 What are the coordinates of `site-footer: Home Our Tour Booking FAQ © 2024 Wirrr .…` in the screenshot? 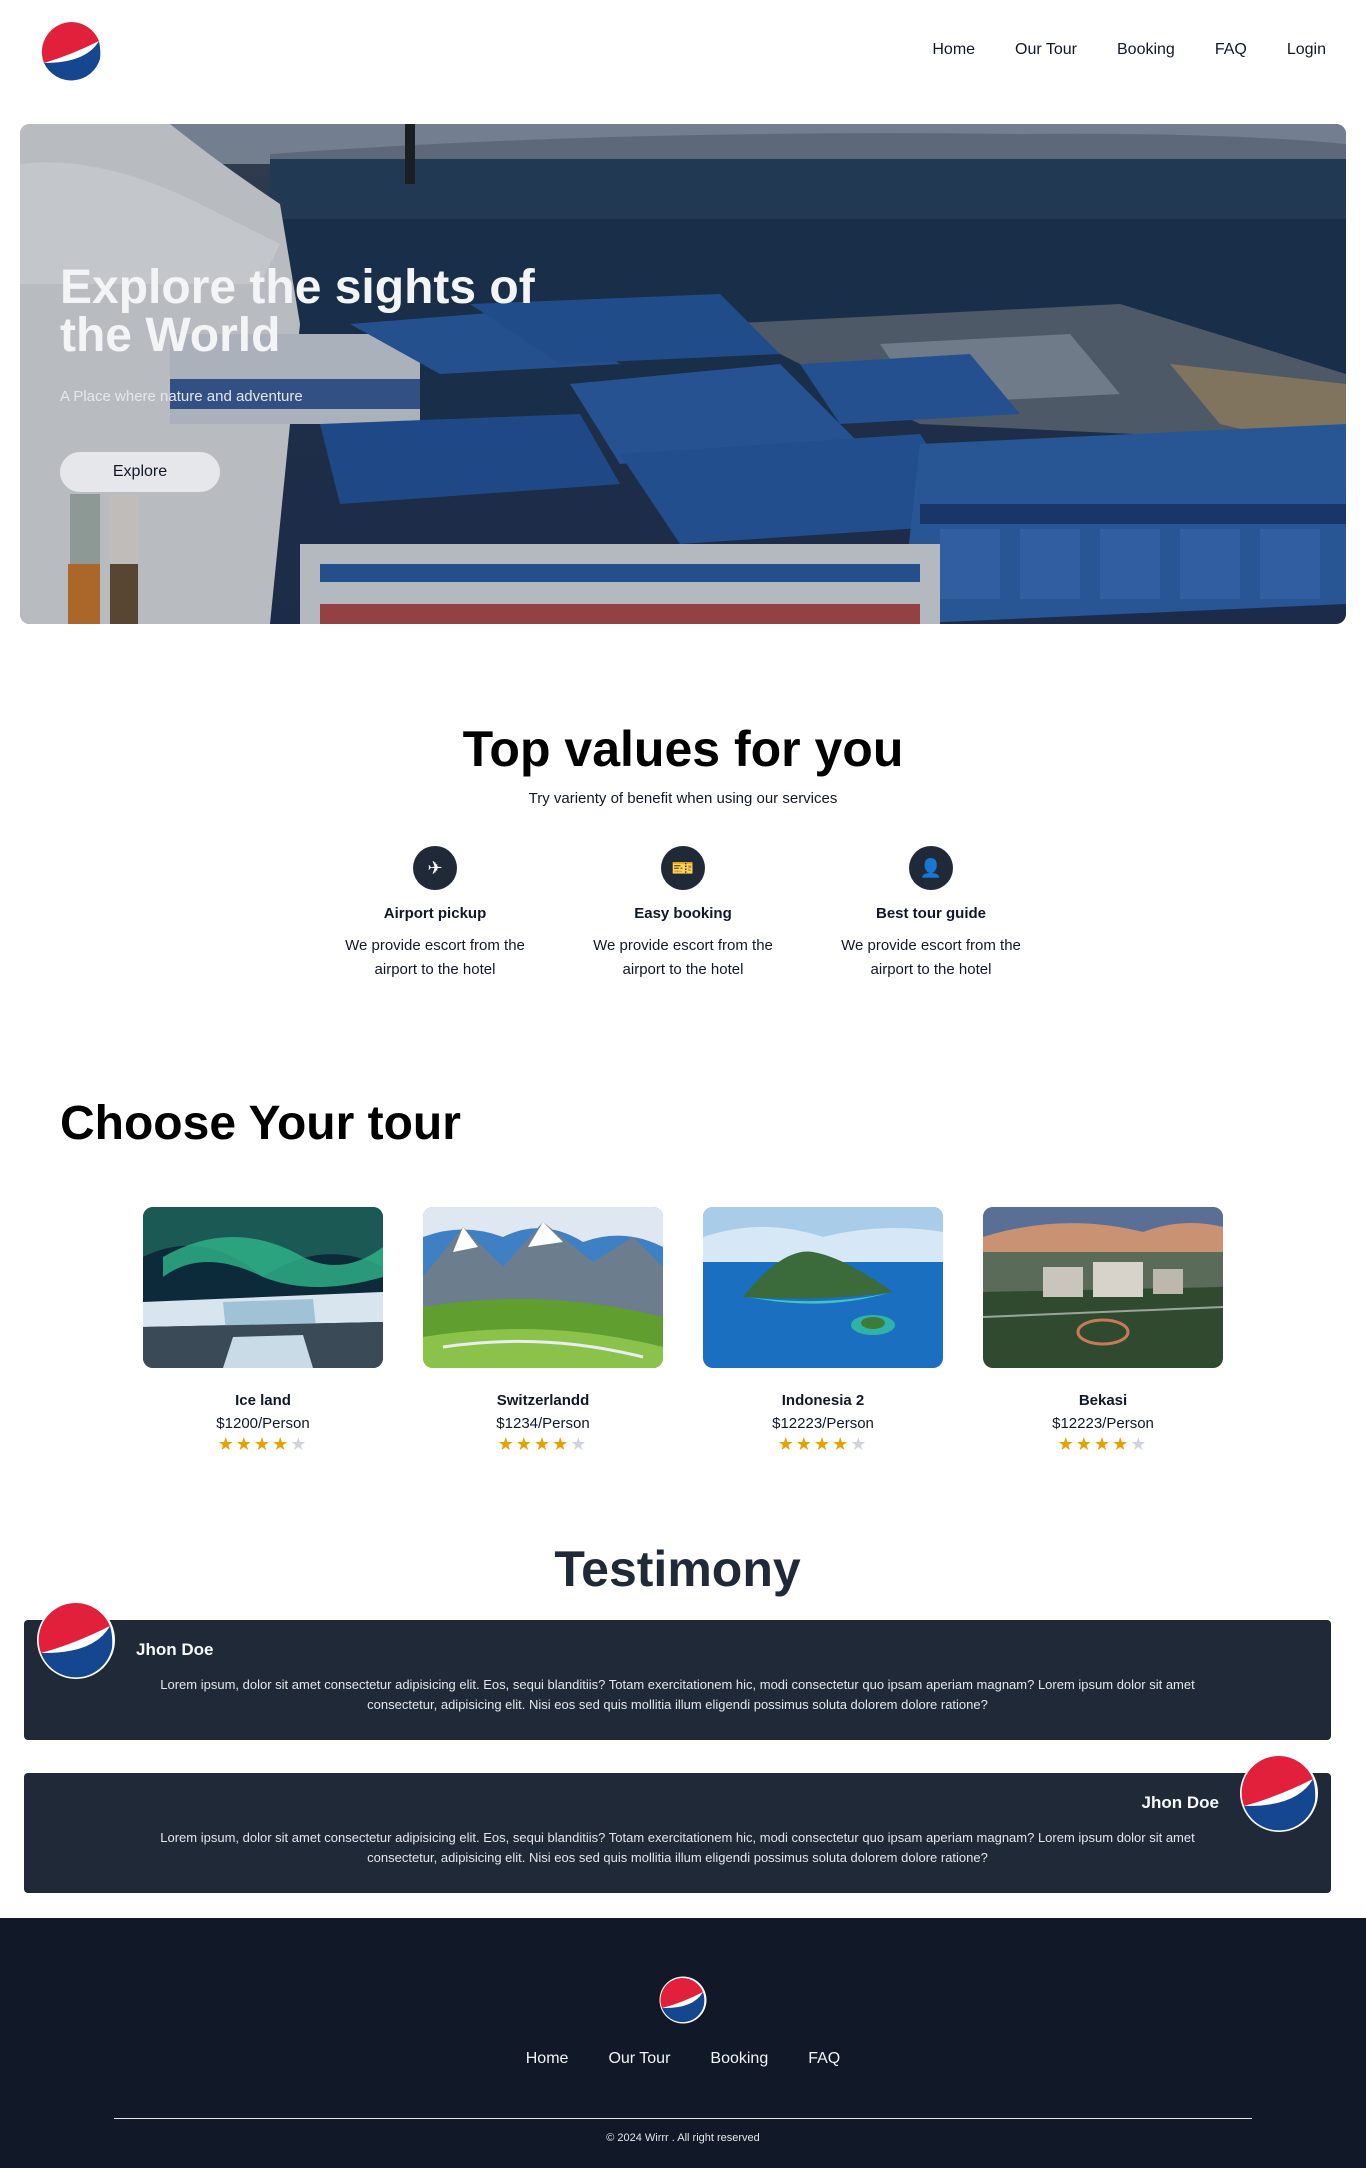 It's located at (683, 2043).